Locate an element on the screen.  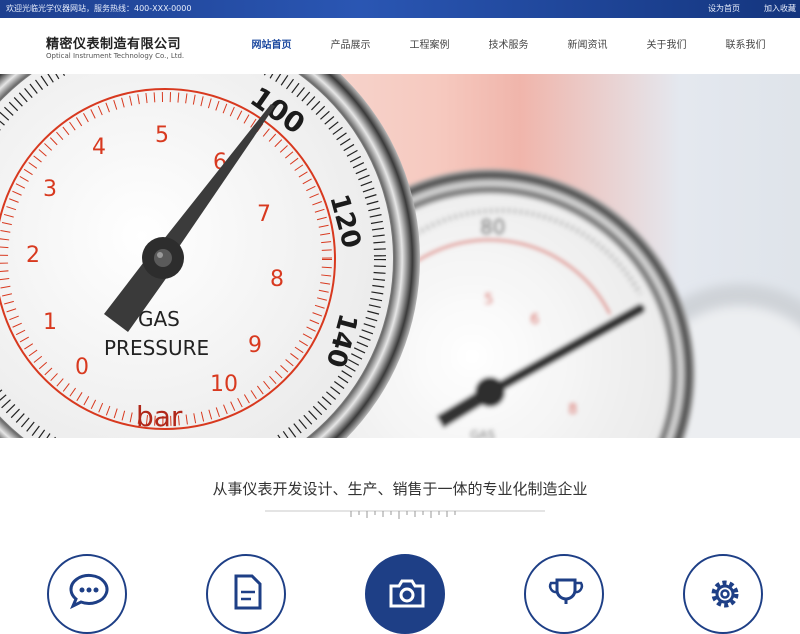
ruler-divider is located at coordinates (405, 514).